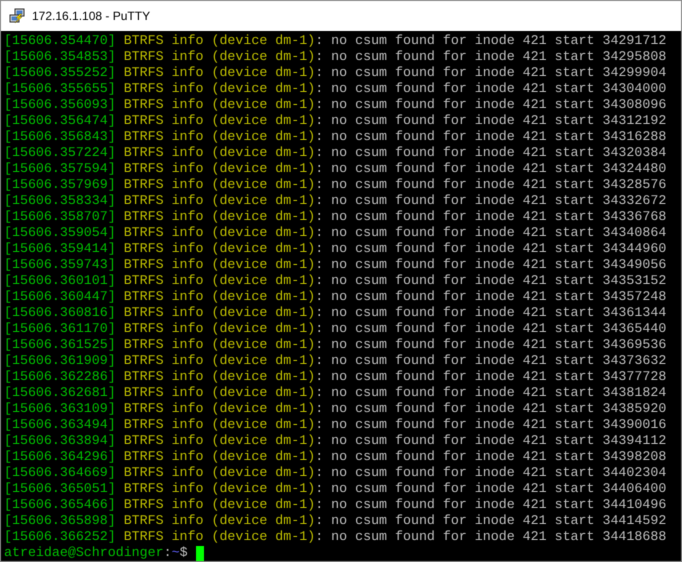 This screenshot has width=682, height=562. Describe the element at coordinates (91, 16) in the screenshot. I see `window-title: 172.16.1.108 - PuTTY` at that location.